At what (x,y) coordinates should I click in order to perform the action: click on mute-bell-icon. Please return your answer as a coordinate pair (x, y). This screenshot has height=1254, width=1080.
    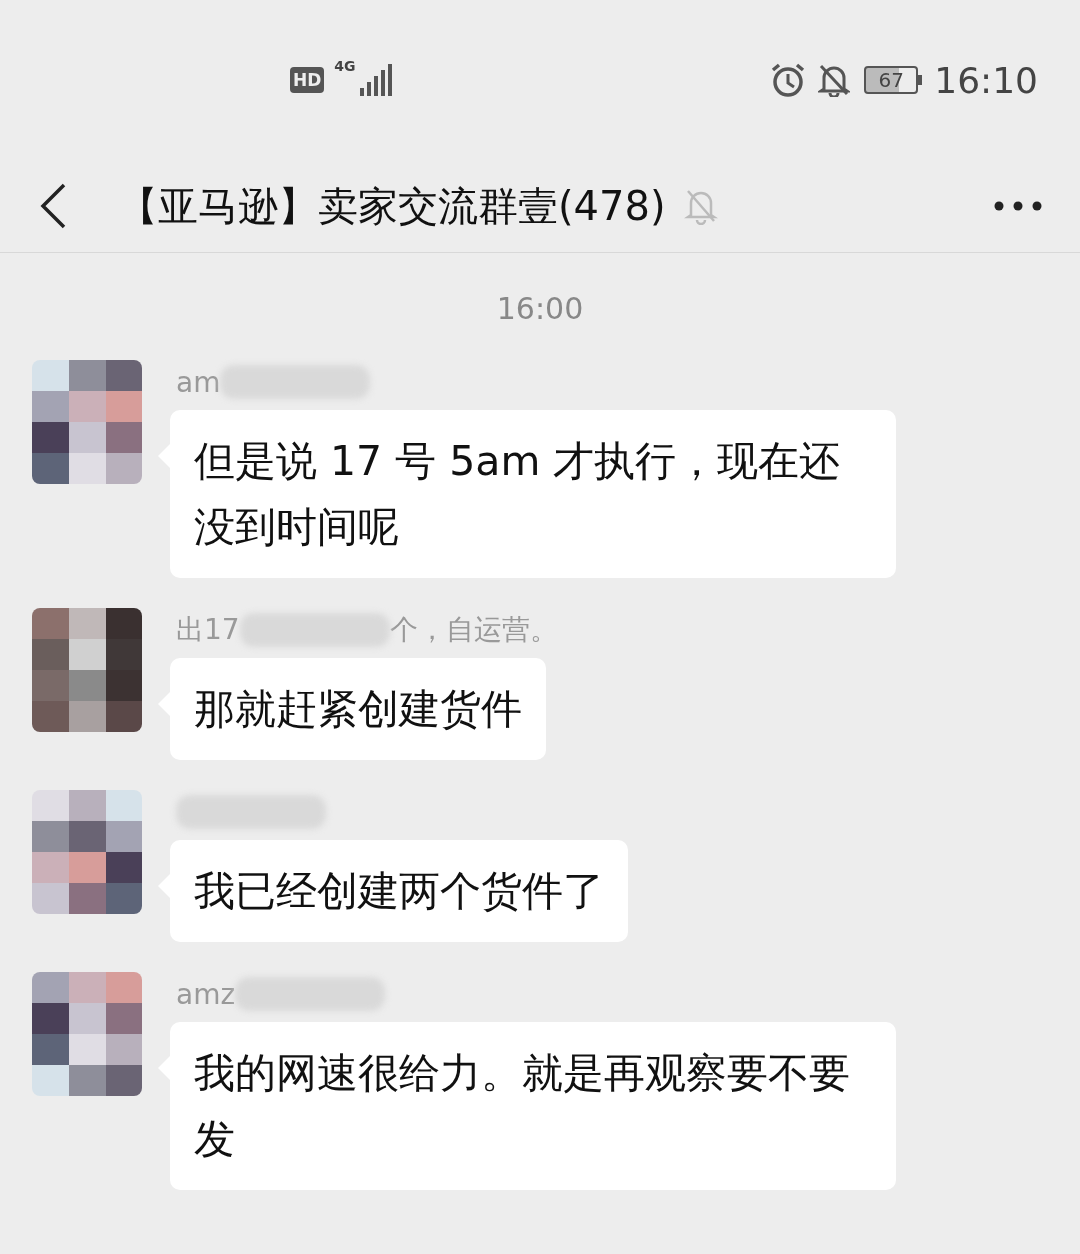
    Looking at the image, I should click on (834, 80).